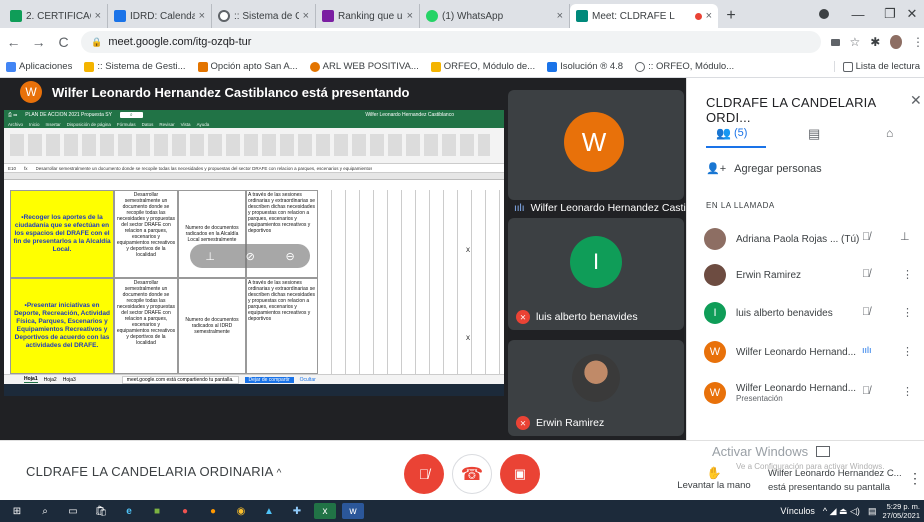 Image resolution: width=924 pixels, height=522 pixels. Describe the element at coordinates (63, 42) in the screenshot. I see `reload-icon: C` at that location.